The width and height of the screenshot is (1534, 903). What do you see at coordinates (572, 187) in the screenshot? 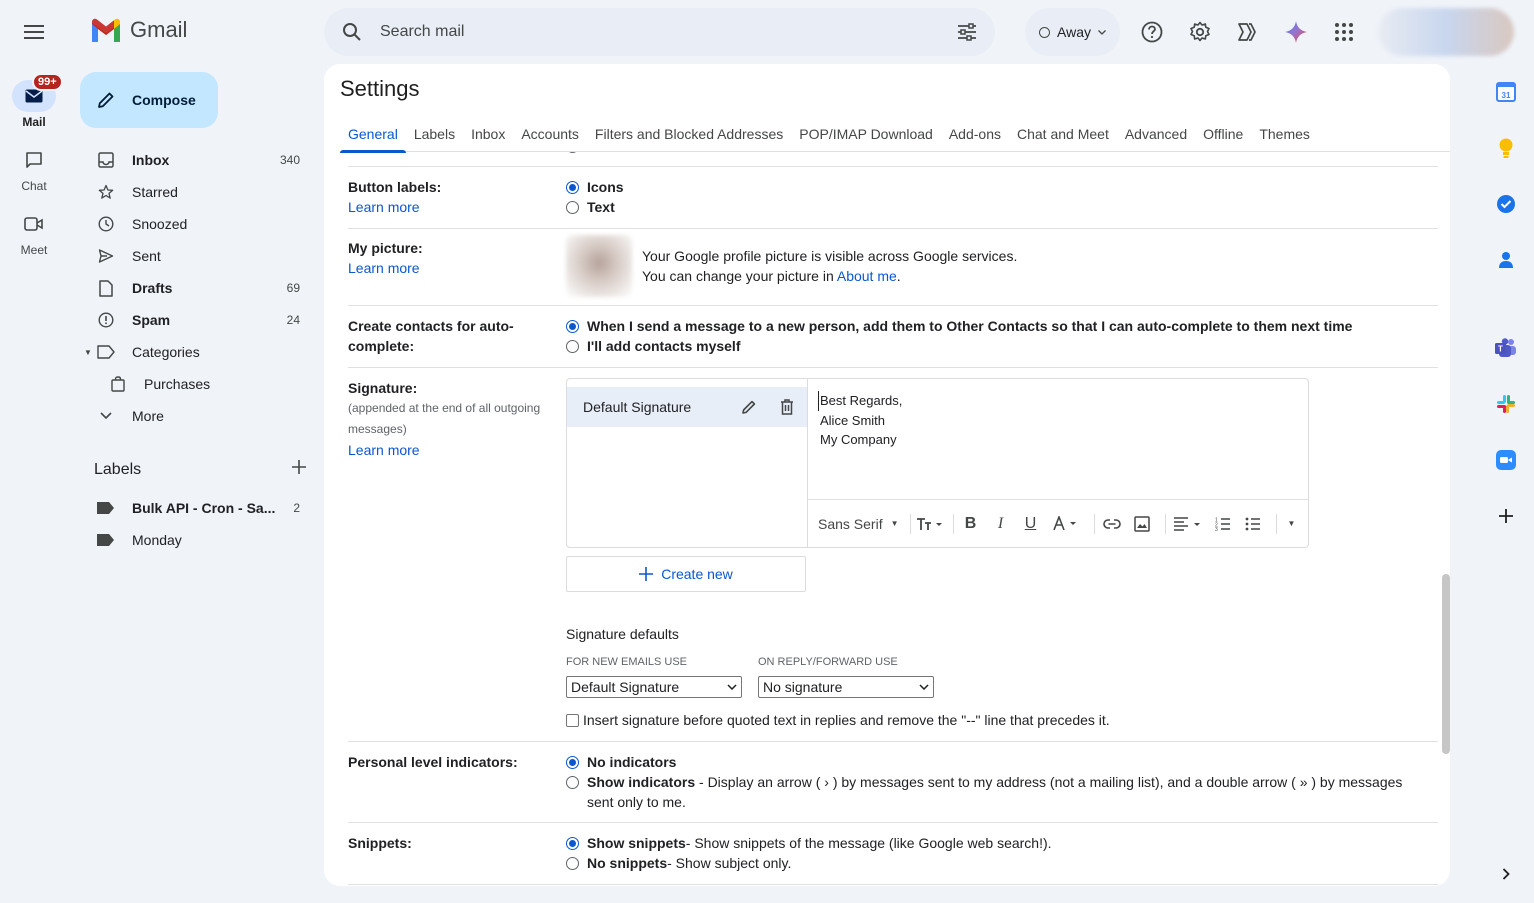
I see `radio-icons` at bounding box center [572, 187].